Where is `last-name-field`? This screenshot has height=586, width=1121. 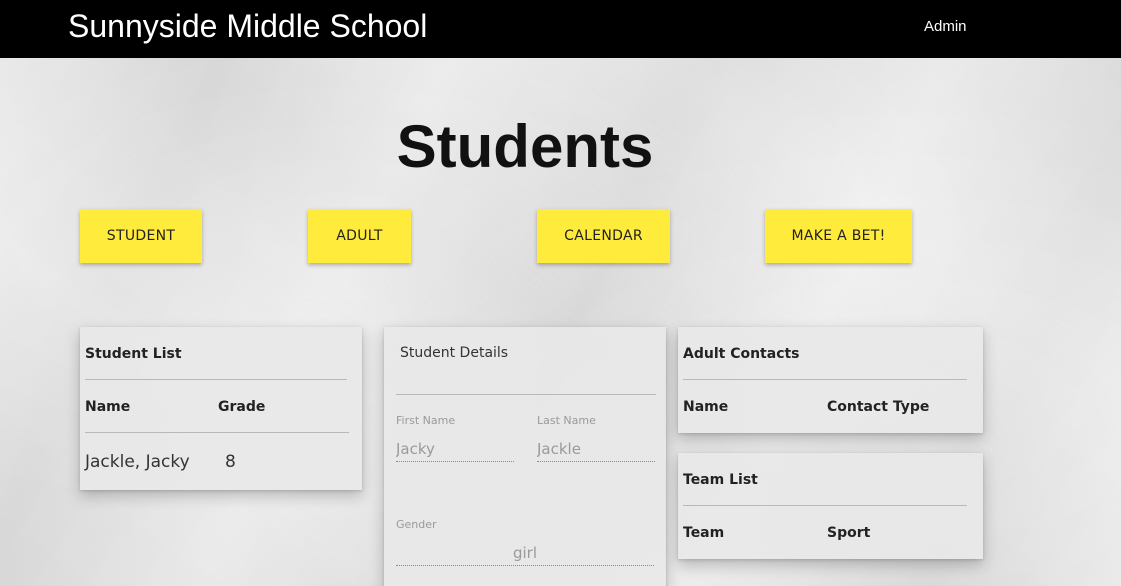
last-name-field is located at coordinates (596, 449).